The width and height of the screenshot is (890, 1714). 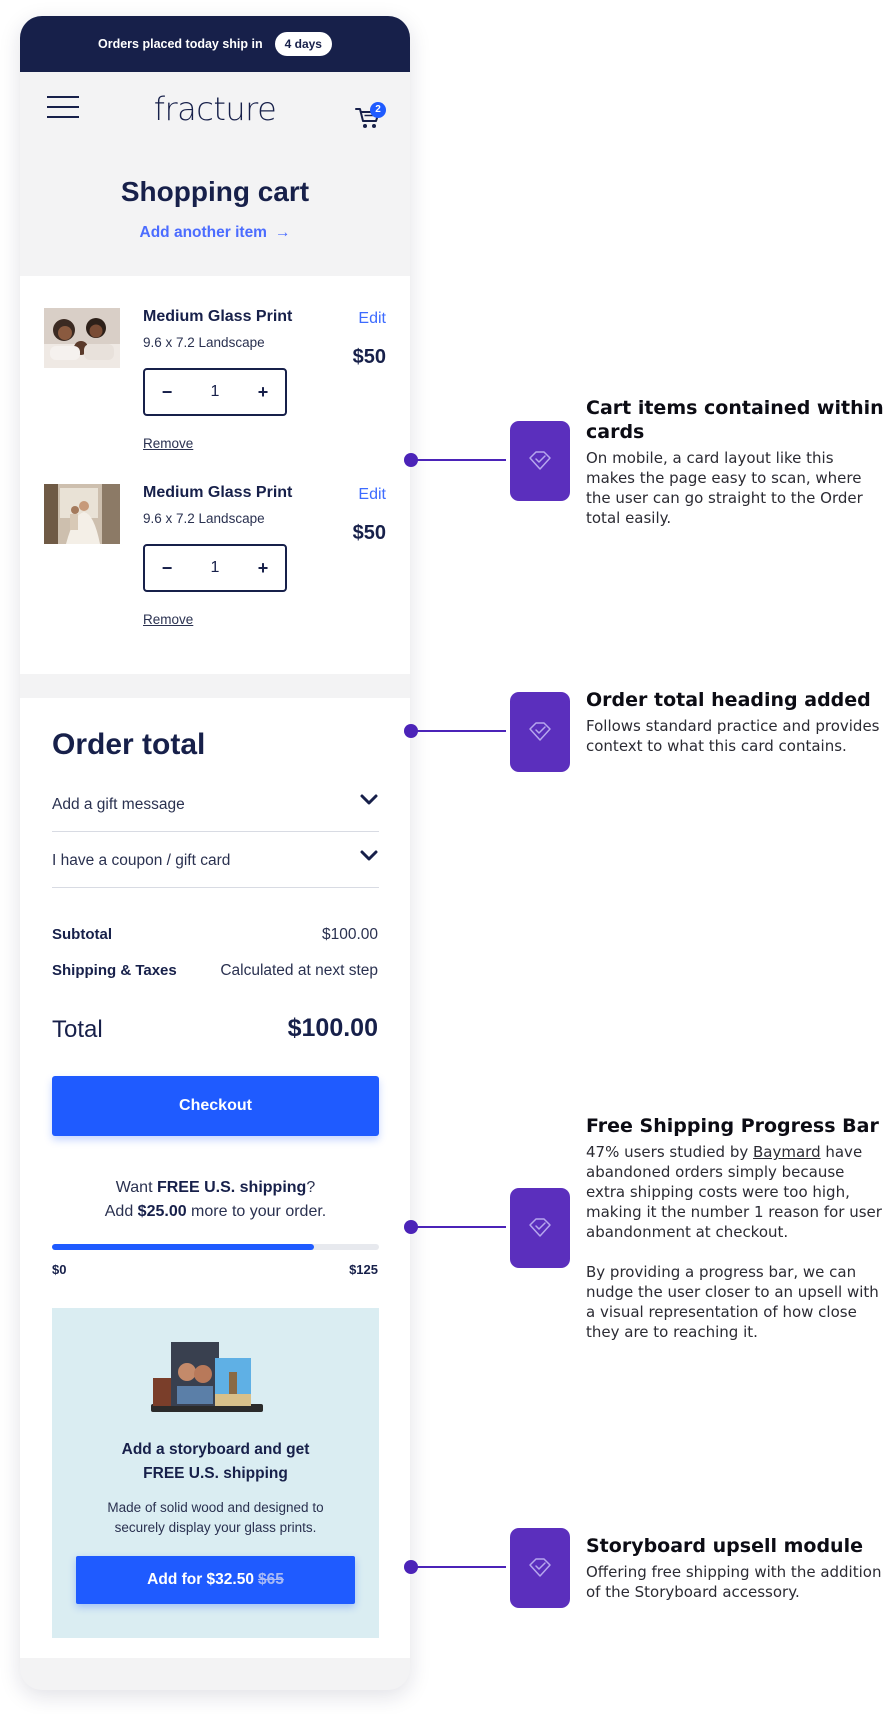 I want to click on arrow-right-icon: →, so click(x=282, y=232).